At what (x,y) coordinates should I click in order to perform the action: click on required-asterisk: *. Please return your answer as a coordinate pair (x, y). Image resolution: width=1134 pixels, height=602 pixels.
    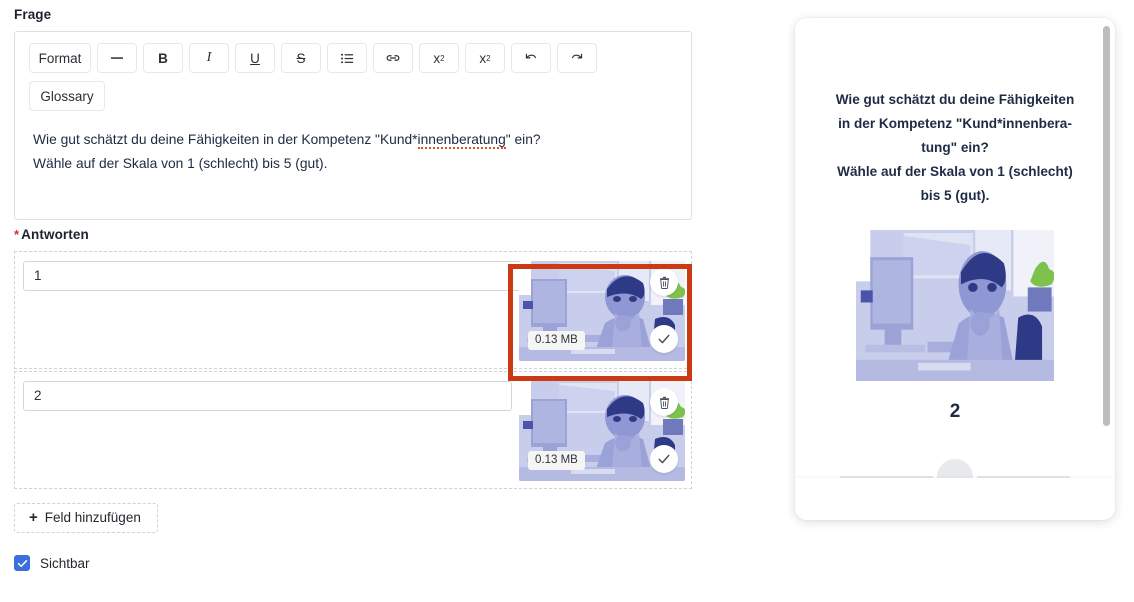
    Looking at the image, I should click on (17, 234).